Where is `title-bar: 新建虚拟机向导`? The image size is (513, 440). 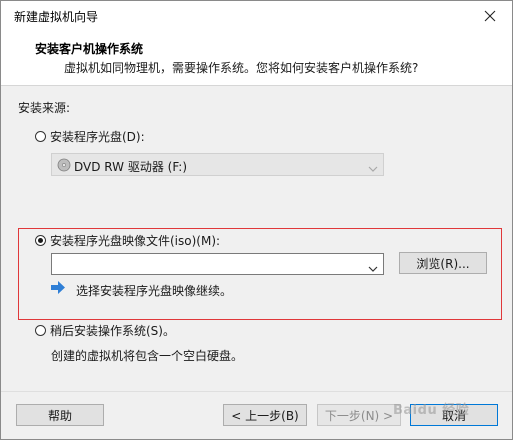
title-bar: 新建虚拟机向导 is located at coordinates (256, 16).